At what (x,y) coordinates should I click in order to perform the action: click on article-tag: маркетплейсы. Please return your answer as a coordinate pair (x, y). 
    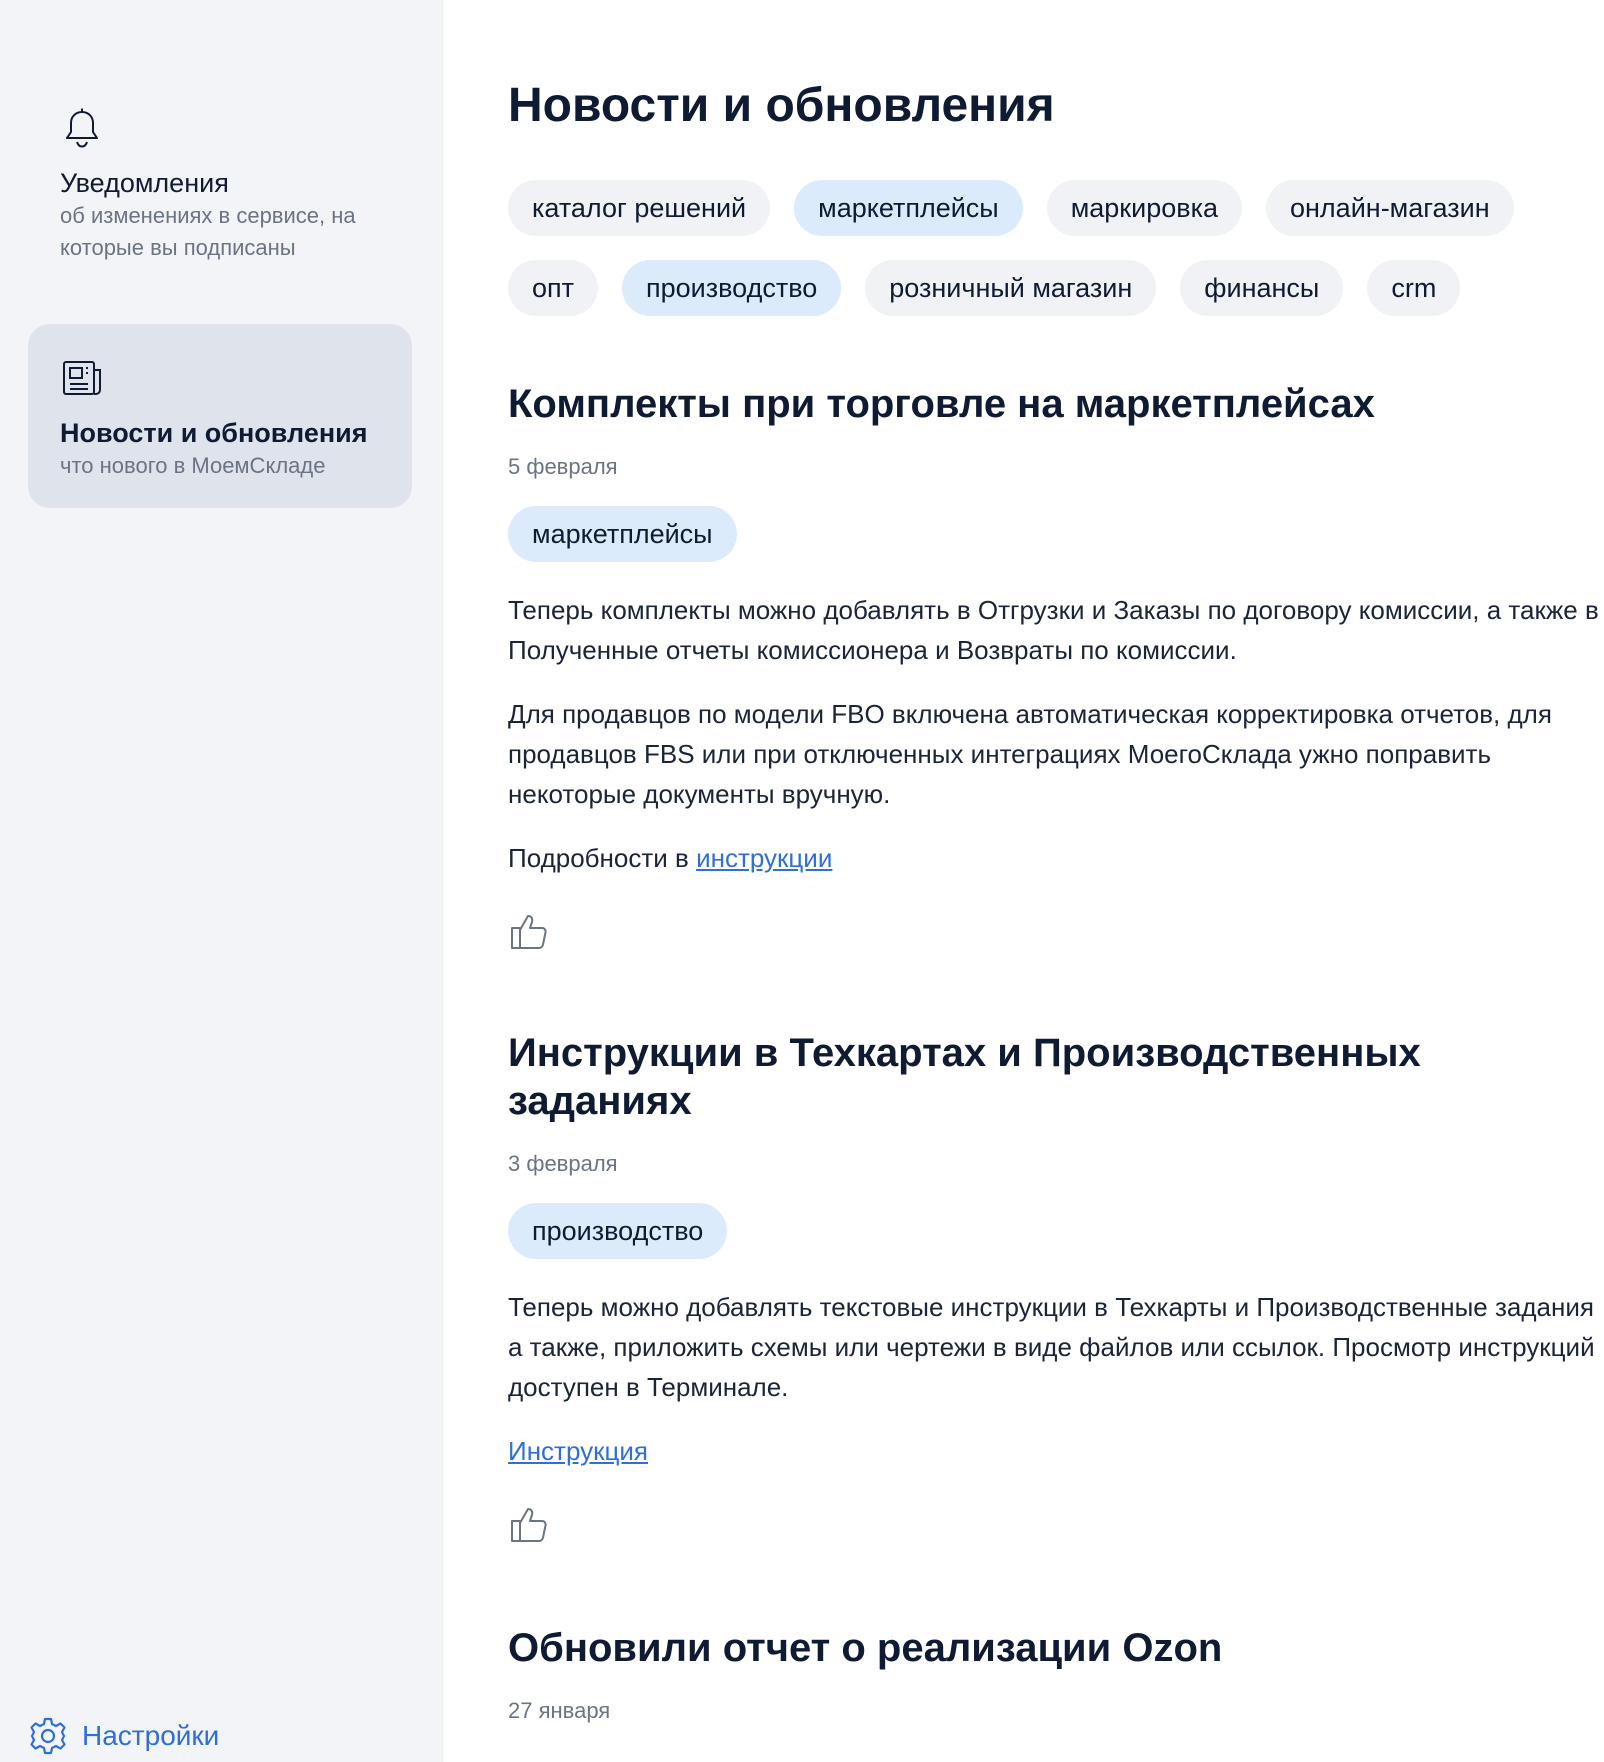
    Looking at the image, I should click on (622, 534).